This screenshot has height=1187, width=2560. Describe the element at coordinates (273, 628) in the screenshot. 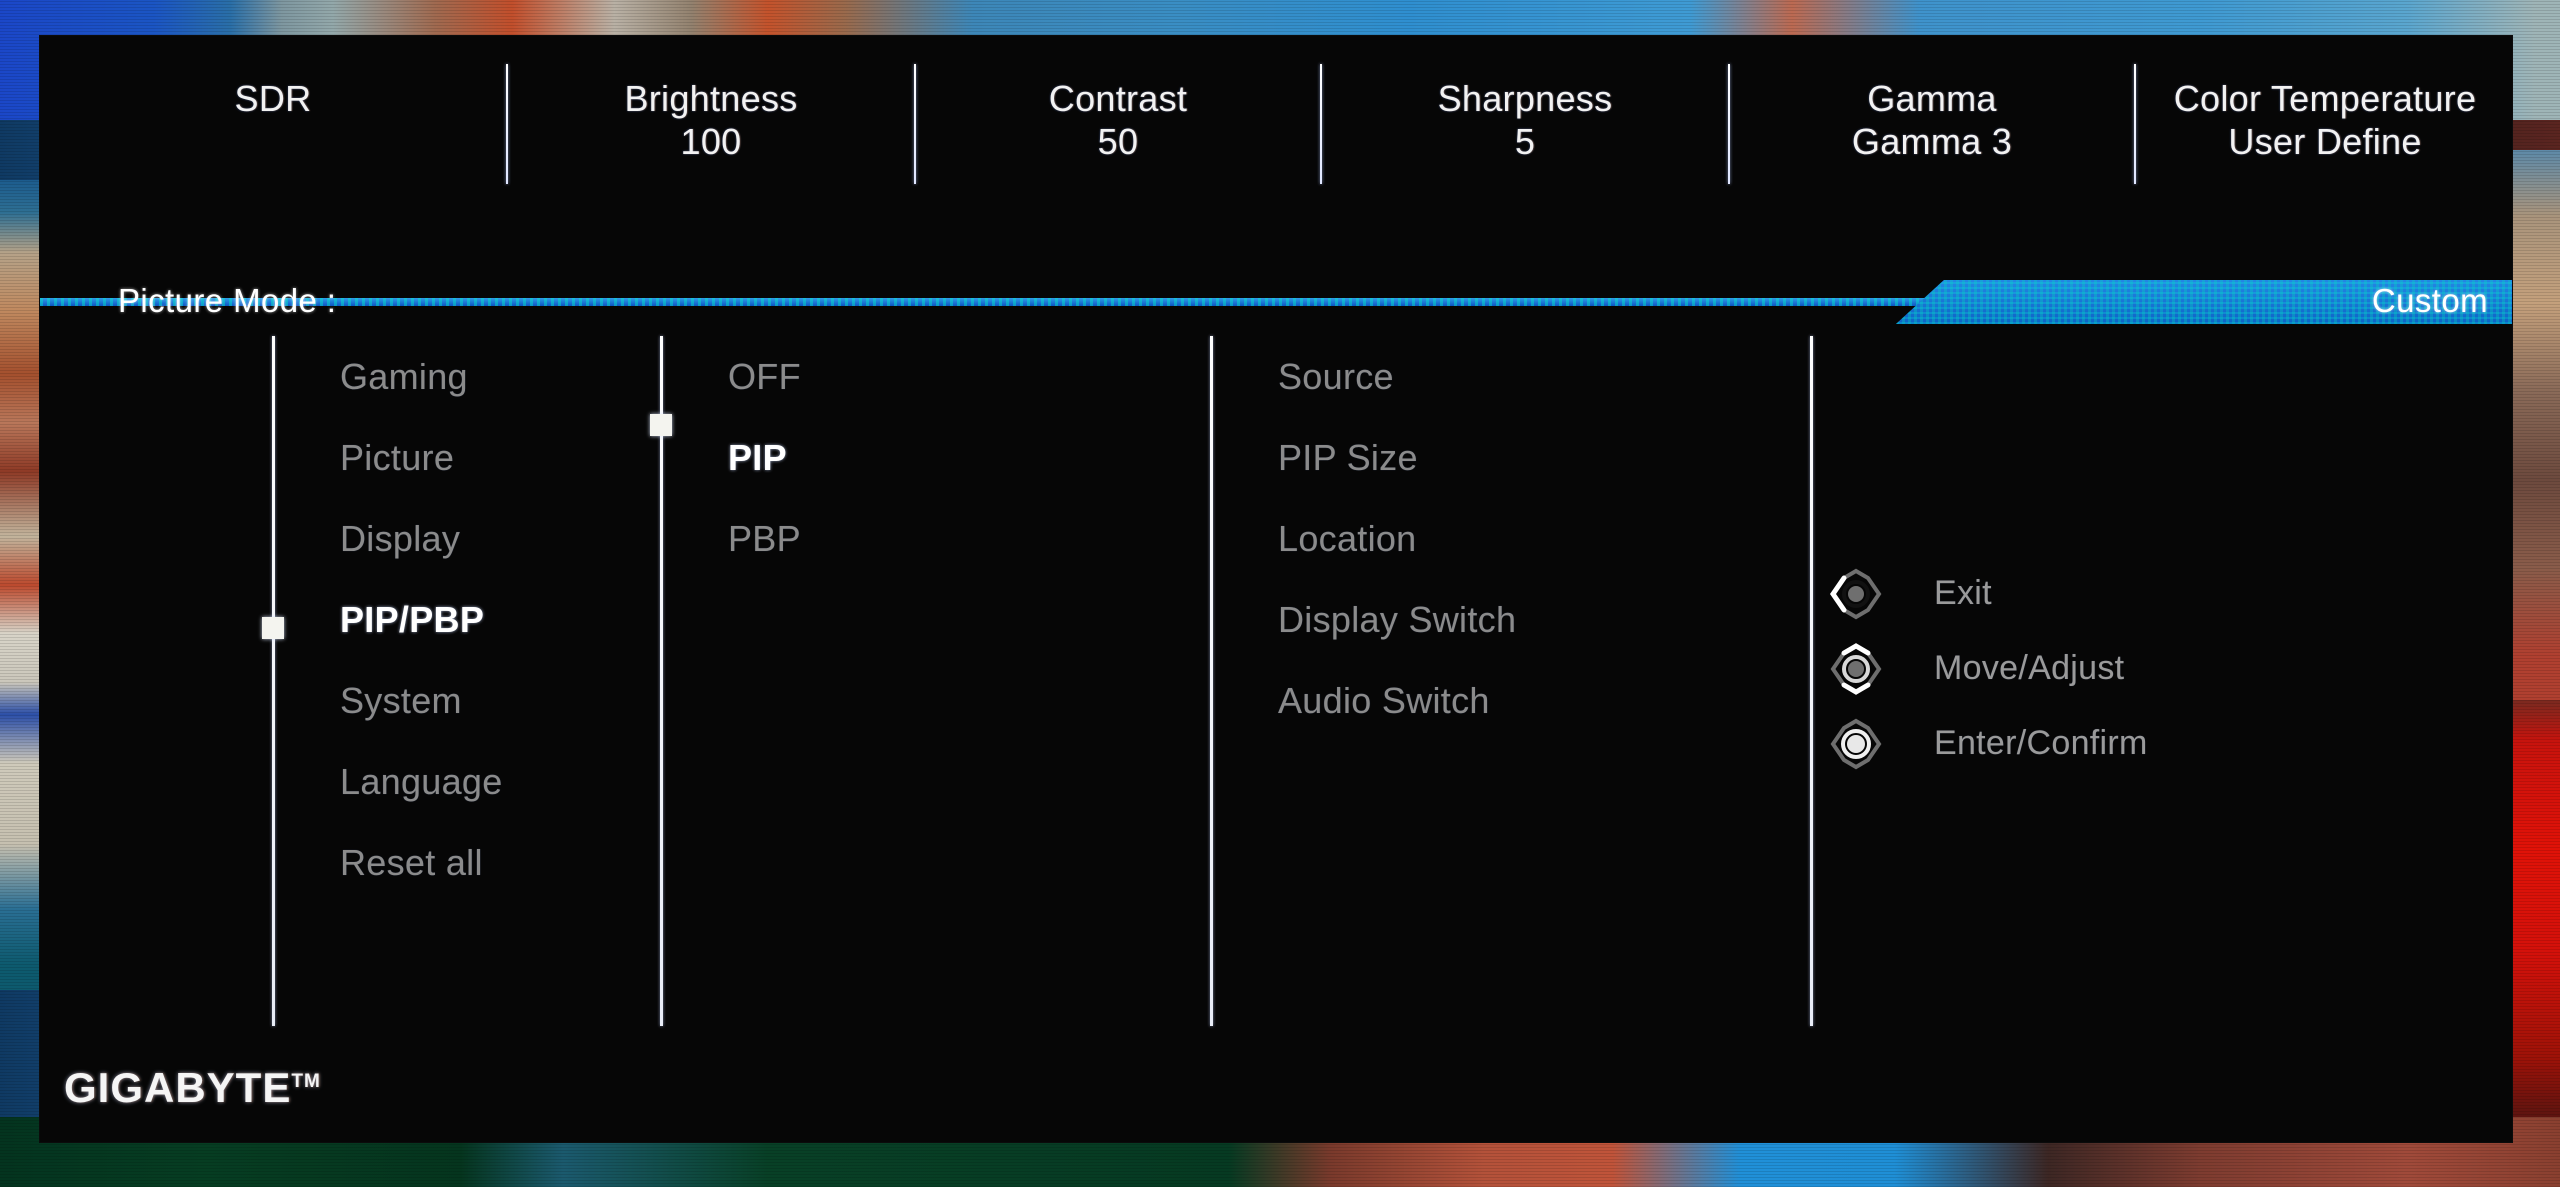

I see `main-menu-selection-marker` at that location.